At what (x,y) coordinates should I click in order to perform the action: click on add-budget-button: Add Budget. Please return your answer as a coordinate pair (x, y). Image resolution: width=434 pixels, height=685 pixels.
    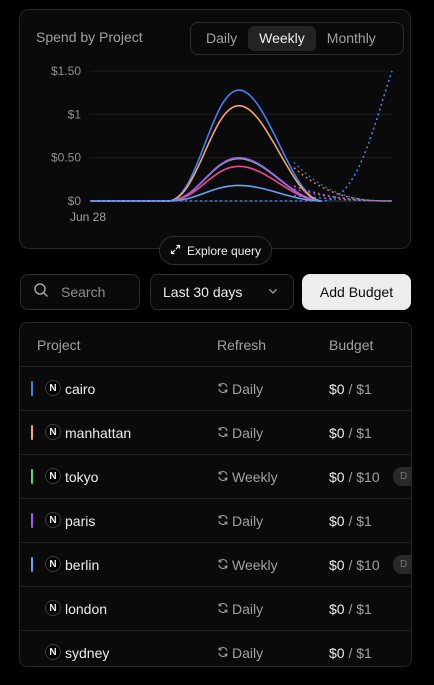
    Looking at the image, I should click on (356, 292).